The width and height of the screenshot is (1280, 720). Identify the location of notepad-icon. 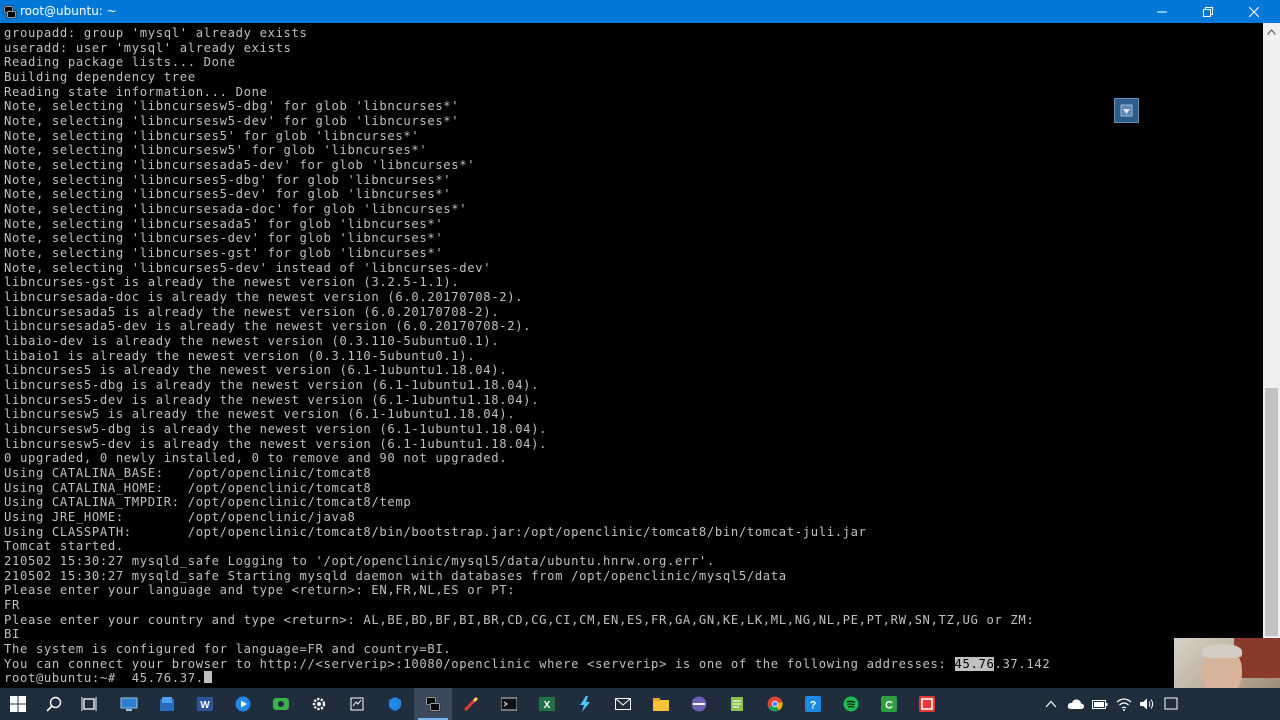
(737, 704).